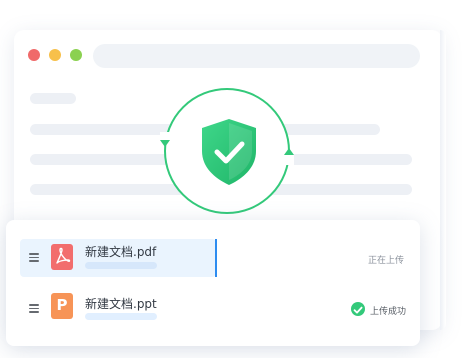 The height and width of the screenshot is (358, 474). Describe the element at coordinates (55, 55) in the screenshot. I see `minimize-dot` at that location.